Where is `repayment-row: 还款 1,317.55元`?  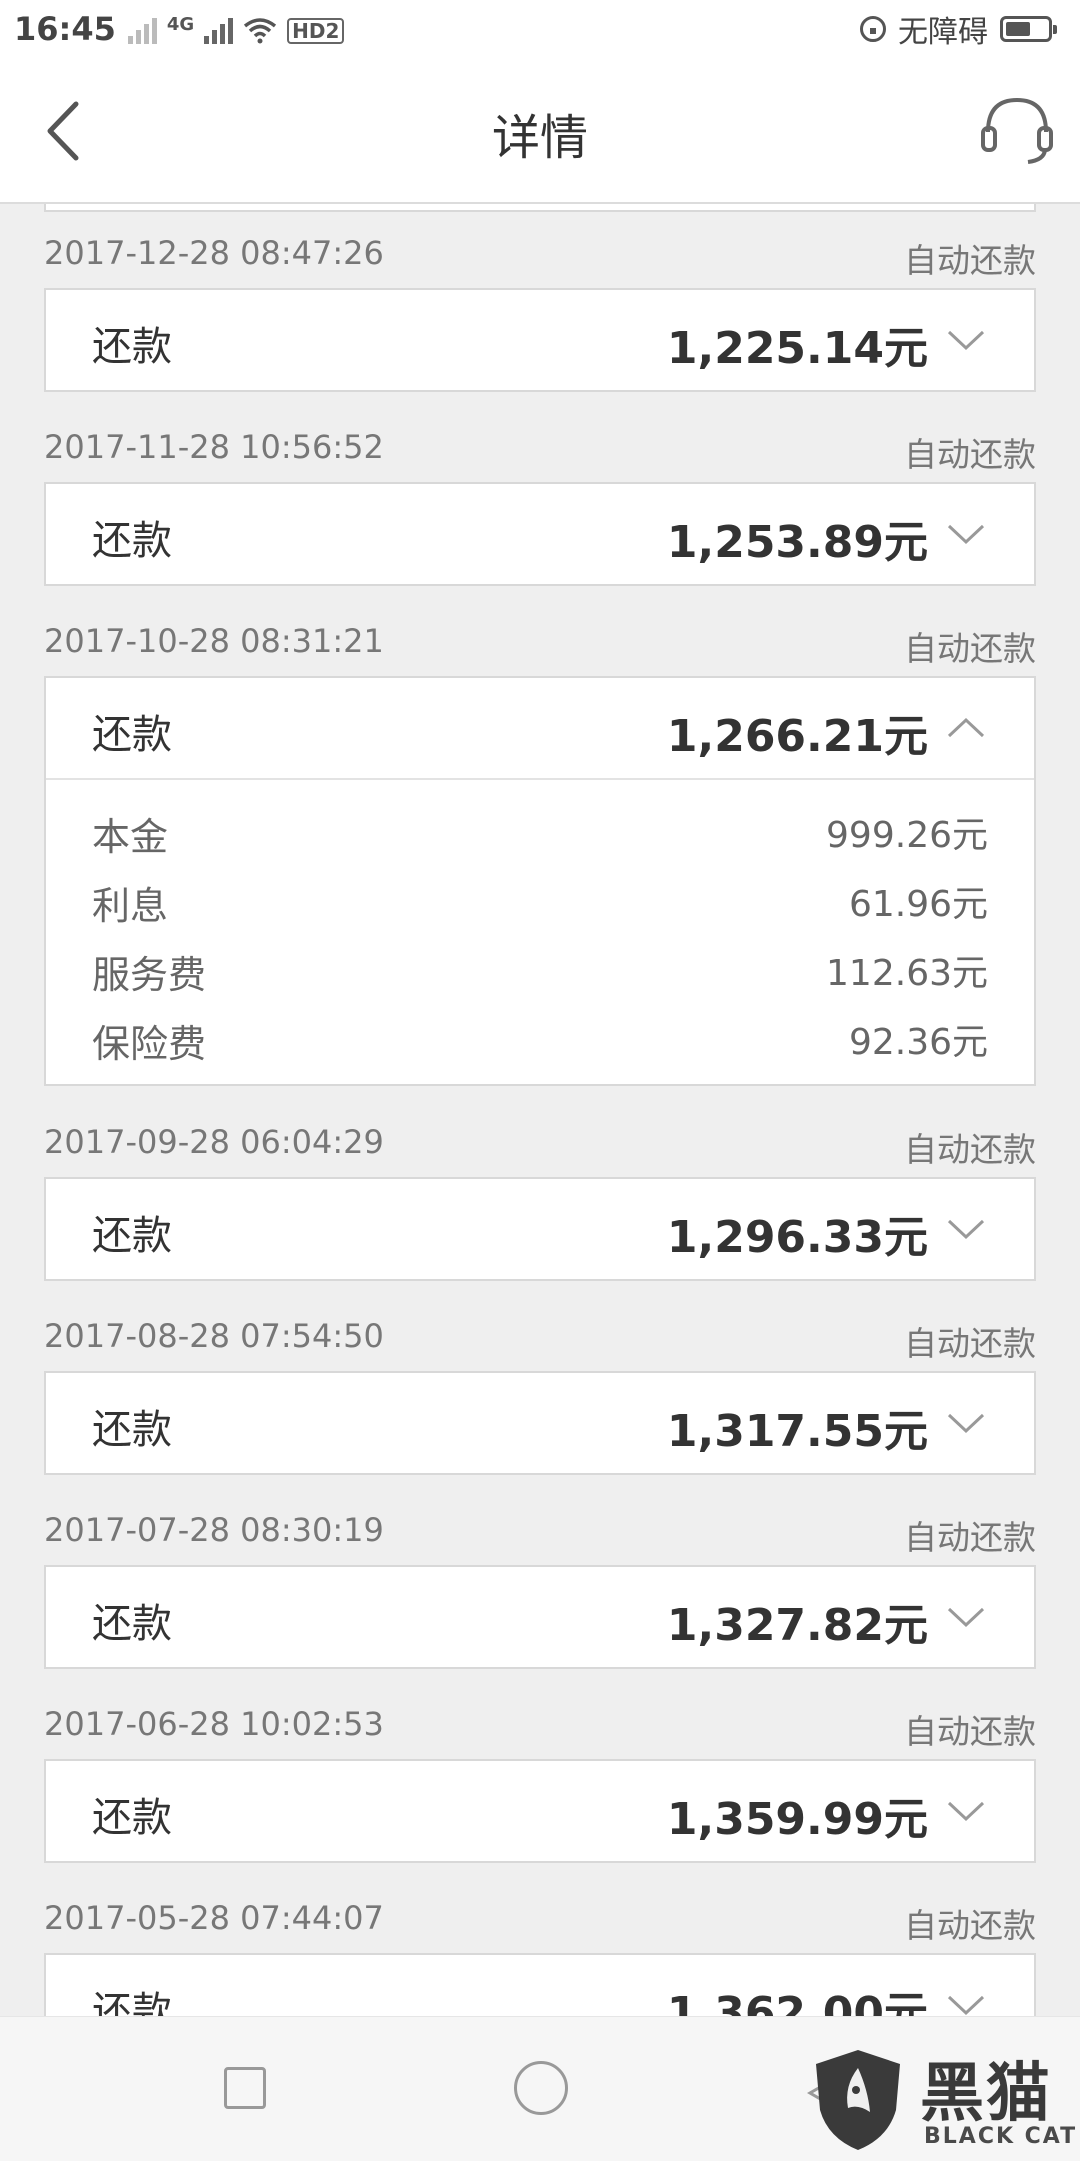
repayment-row: 还款 1,317.55元 is located at coordinates (540, 1423).